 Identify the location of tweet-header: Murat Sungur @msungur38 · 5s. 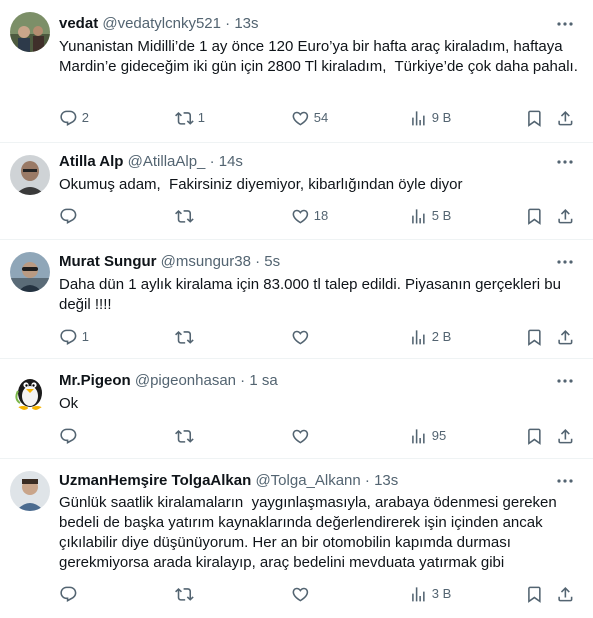
(169, 262).